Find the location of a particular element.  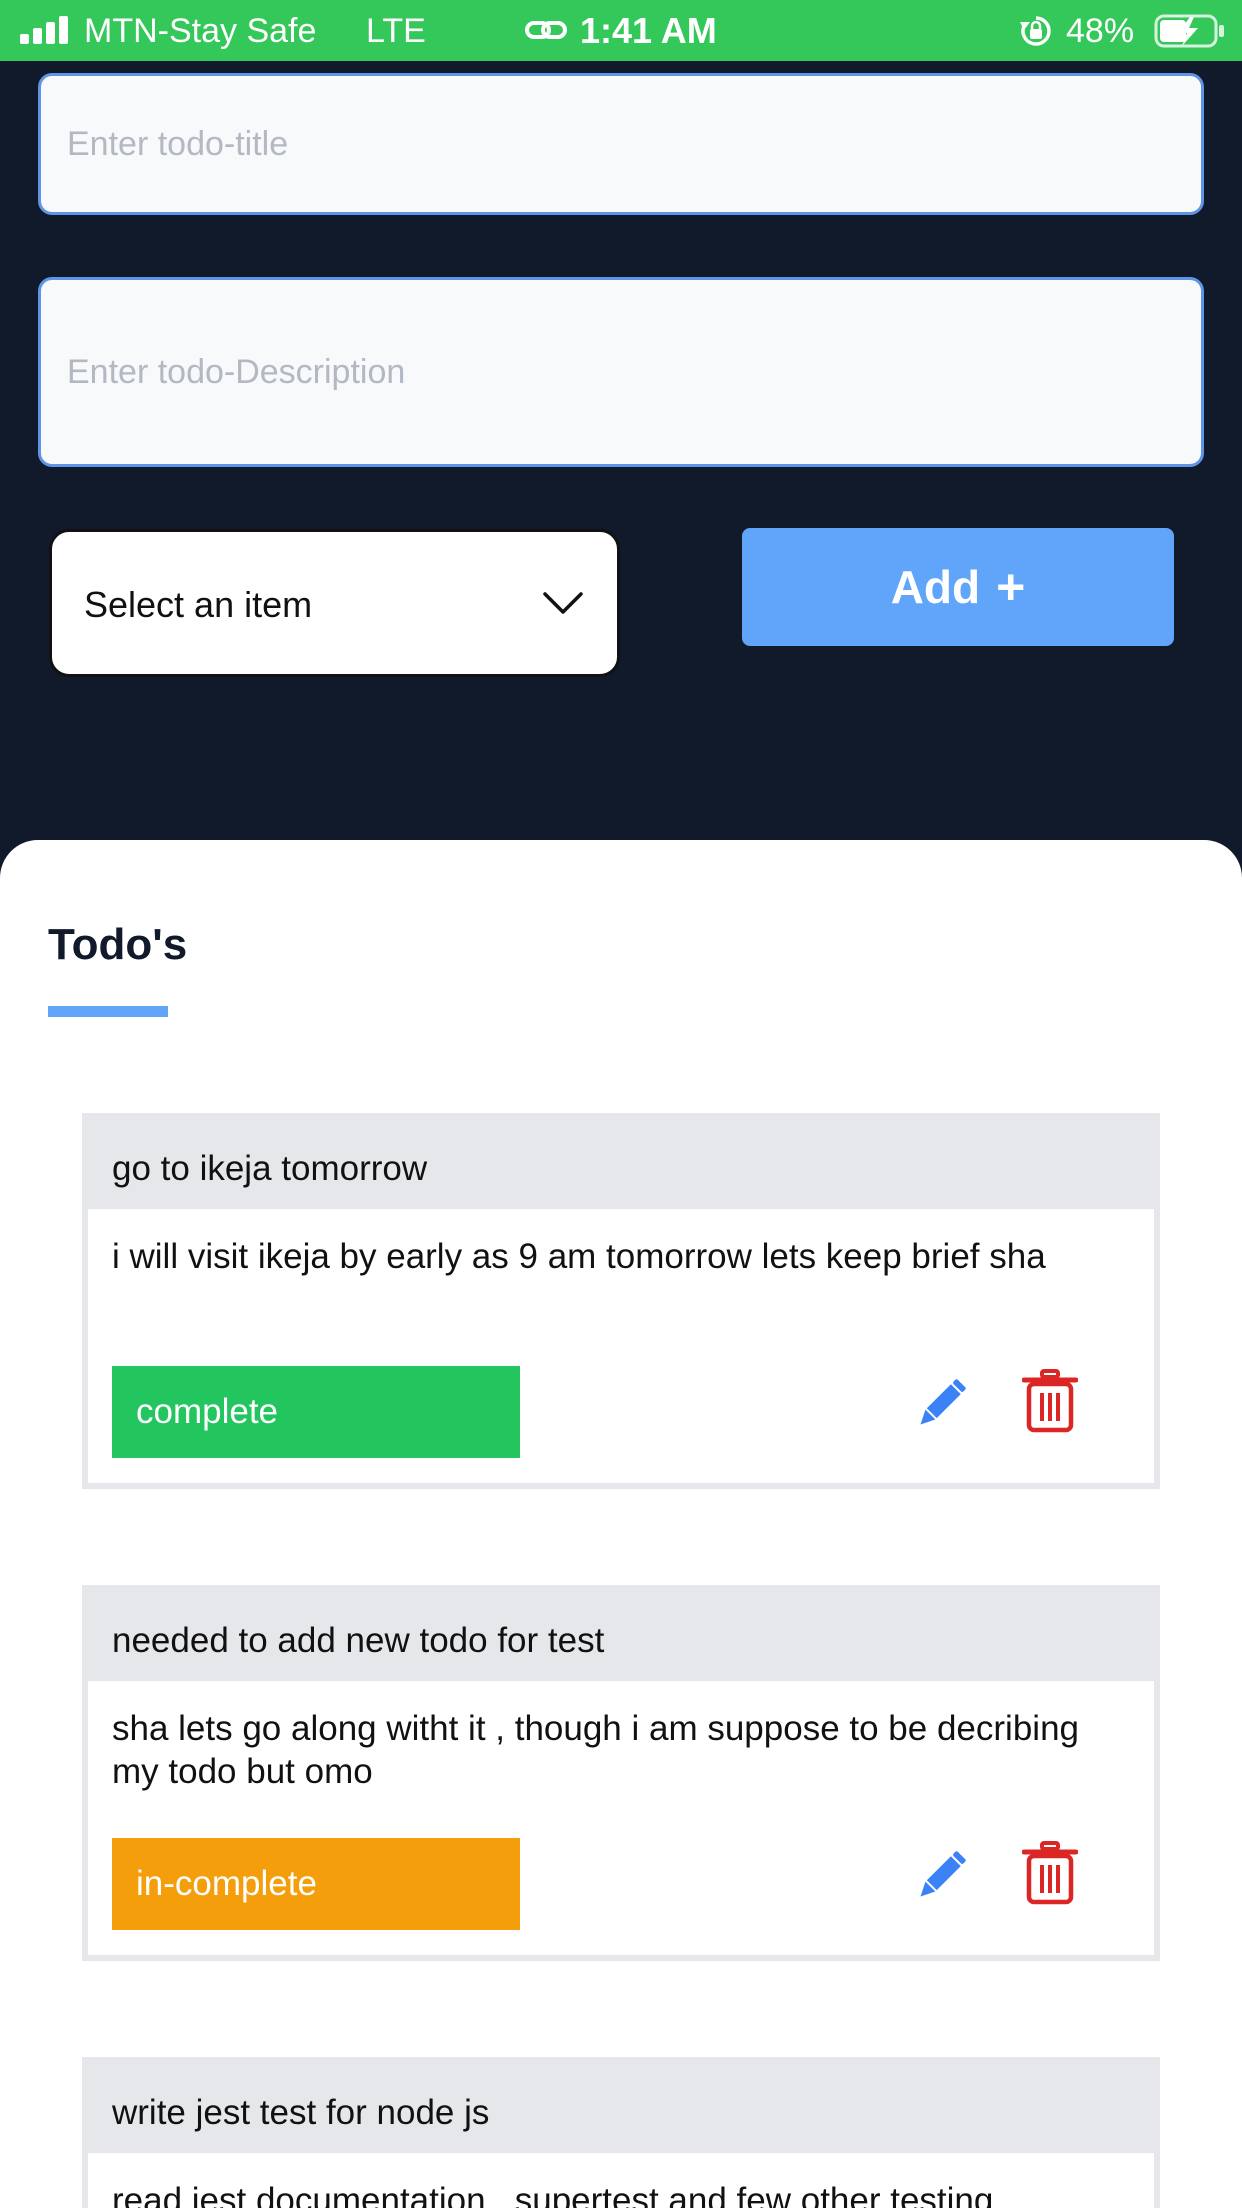

clock: 1:41 AM is located at coordinates (648, 30).